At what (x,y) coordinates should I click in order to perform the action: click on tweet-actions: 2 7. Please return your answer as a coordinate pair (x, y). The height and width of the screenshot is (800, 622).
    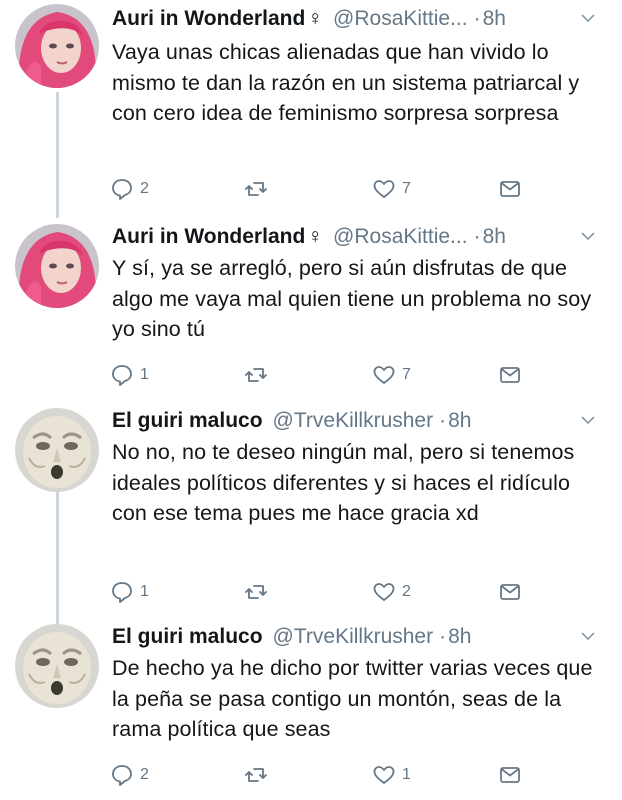
    Looking at the image, I should click on (320, 189).